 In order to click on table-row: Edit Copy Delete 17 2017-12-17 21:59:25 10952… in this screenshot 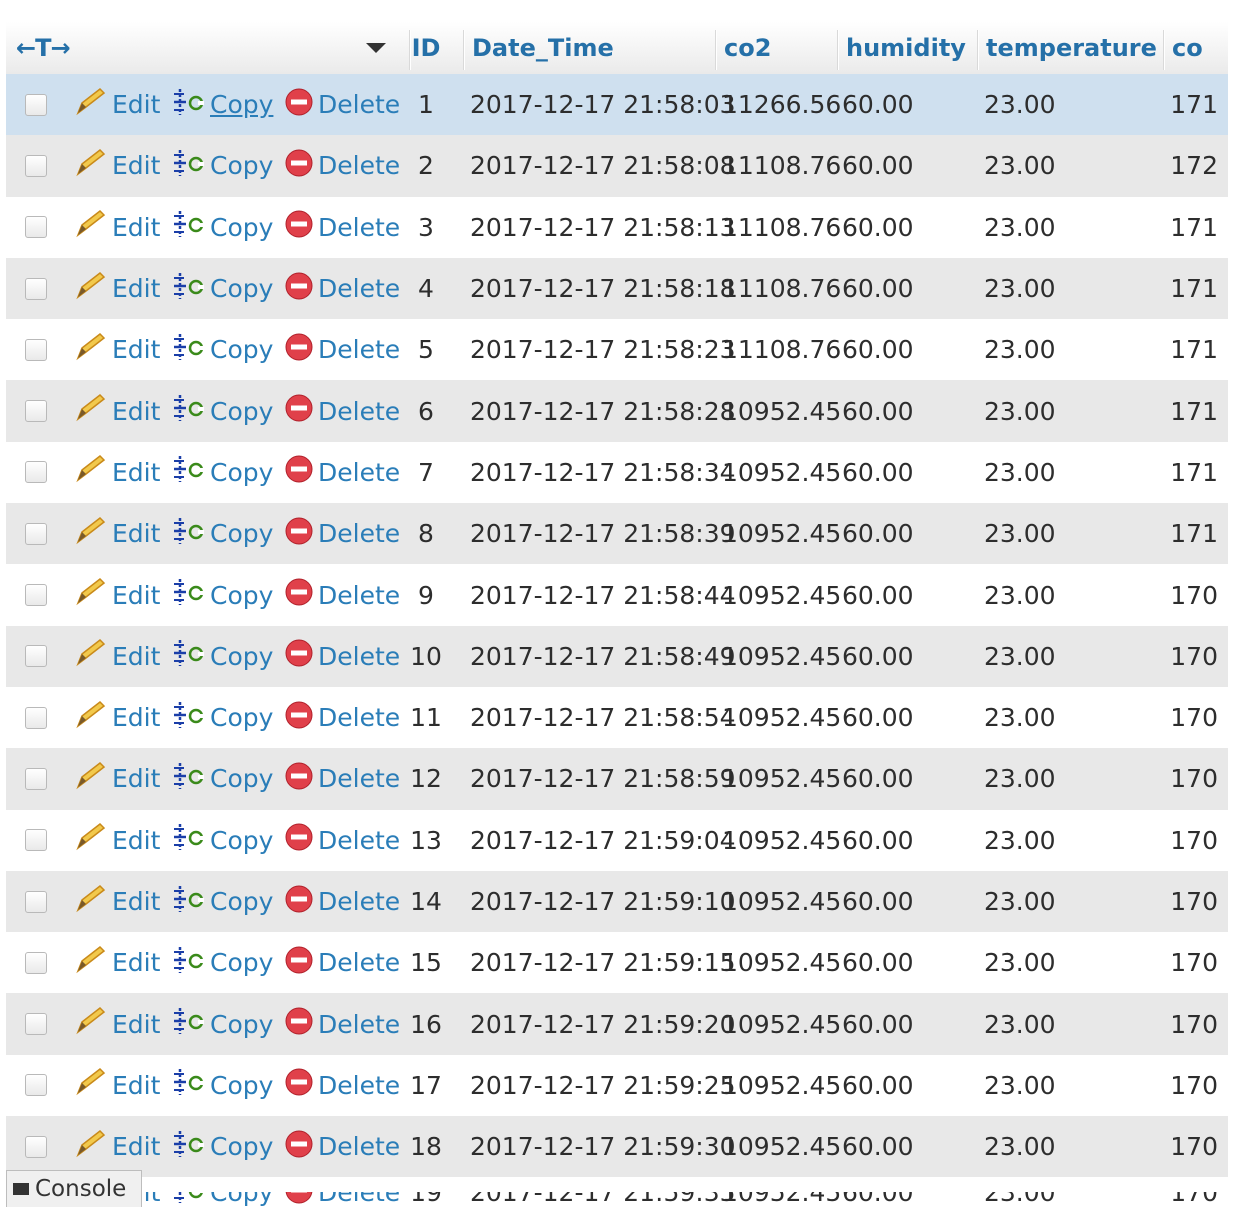, I will do `click(617, 1085)`.